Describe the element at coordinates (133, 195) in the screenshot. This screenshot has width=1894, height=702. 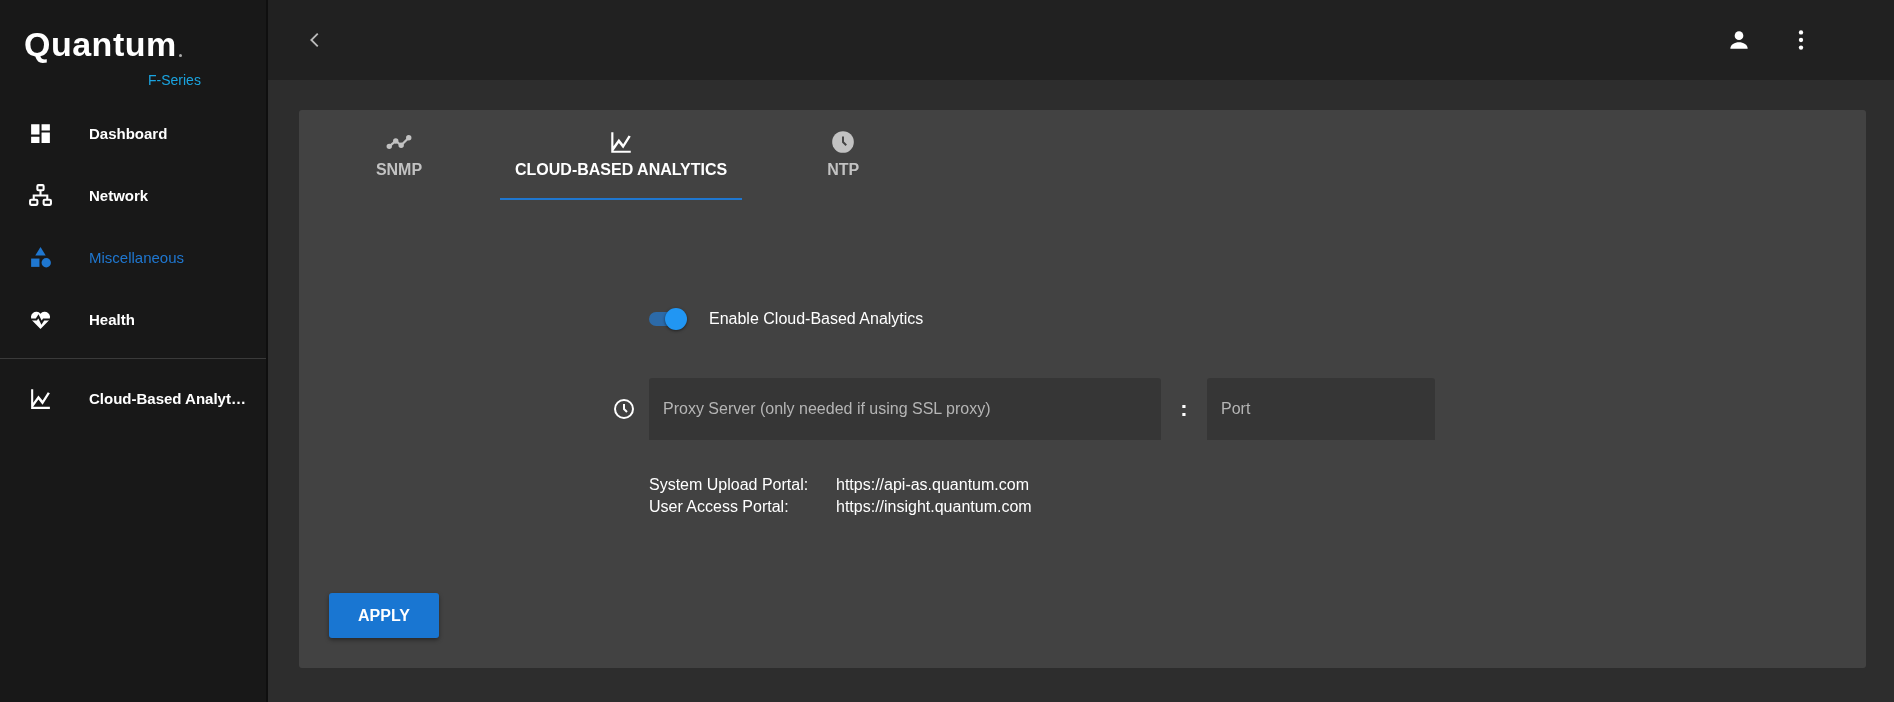
I see `sidebar-item: Network` at that location.